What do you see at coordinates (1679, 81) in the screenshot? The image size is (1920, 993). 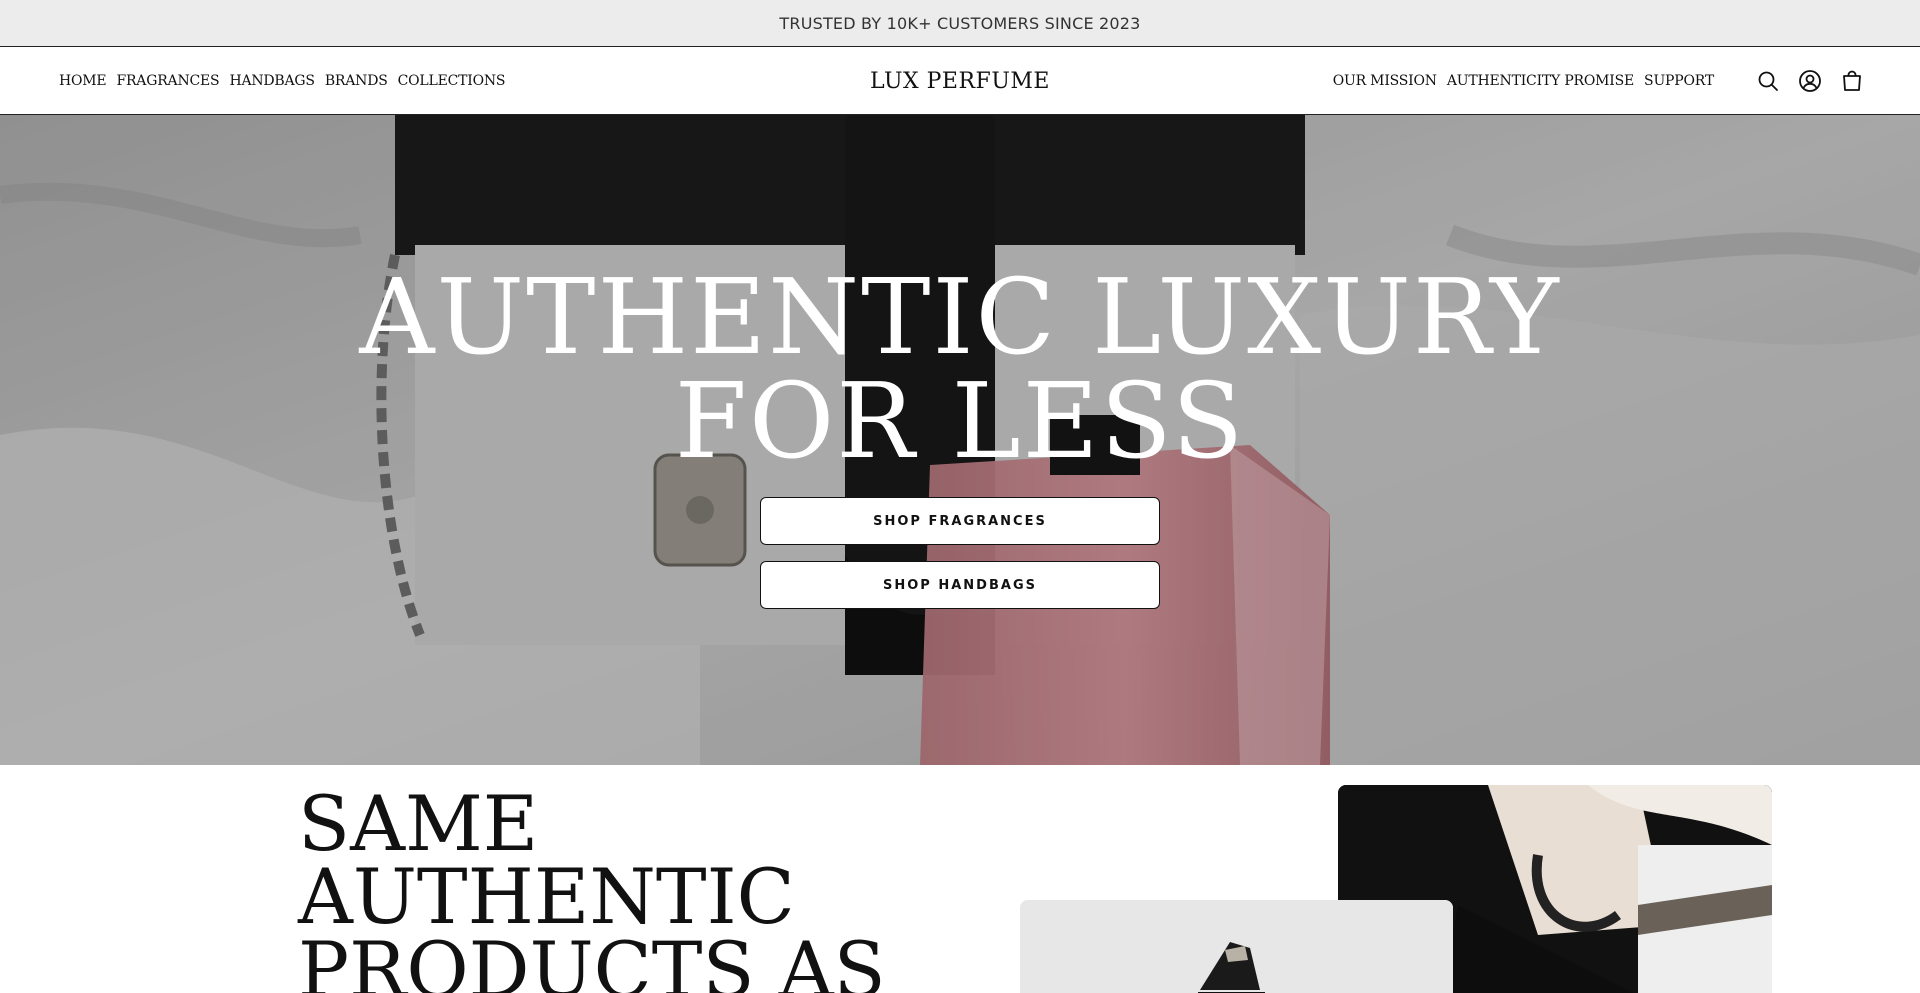 I see `nav-support: SUPPORT` at bounding box center [1679, 81].